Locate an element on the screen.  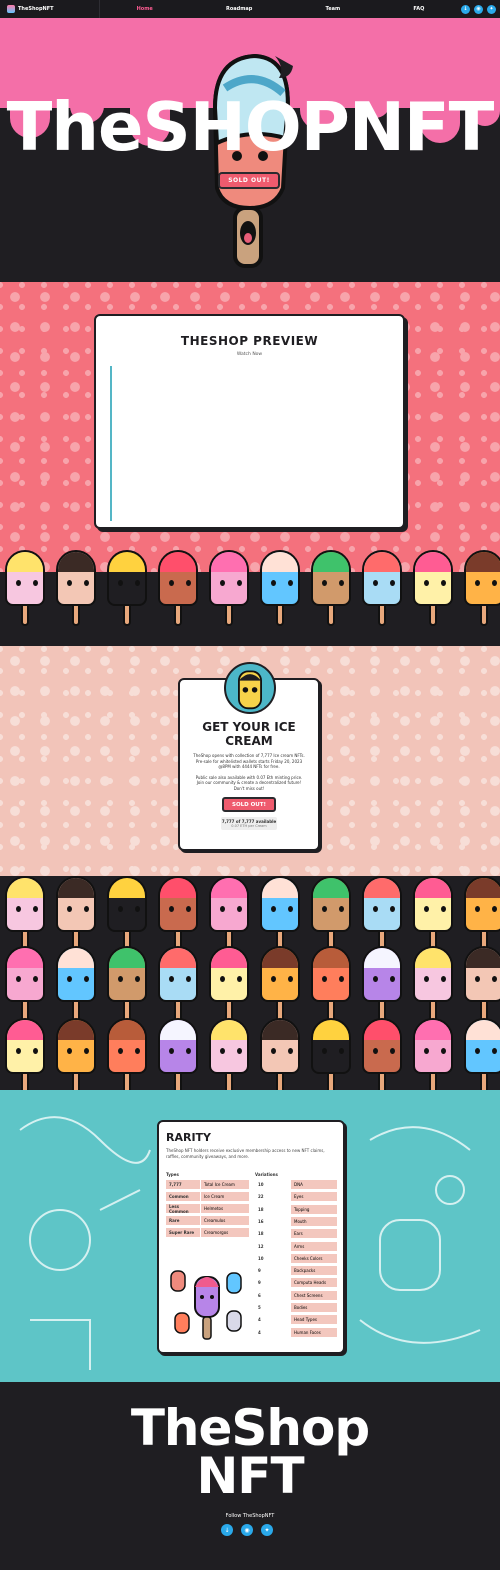
footer-title-line: NFT is located at coordinates (250, 1476).